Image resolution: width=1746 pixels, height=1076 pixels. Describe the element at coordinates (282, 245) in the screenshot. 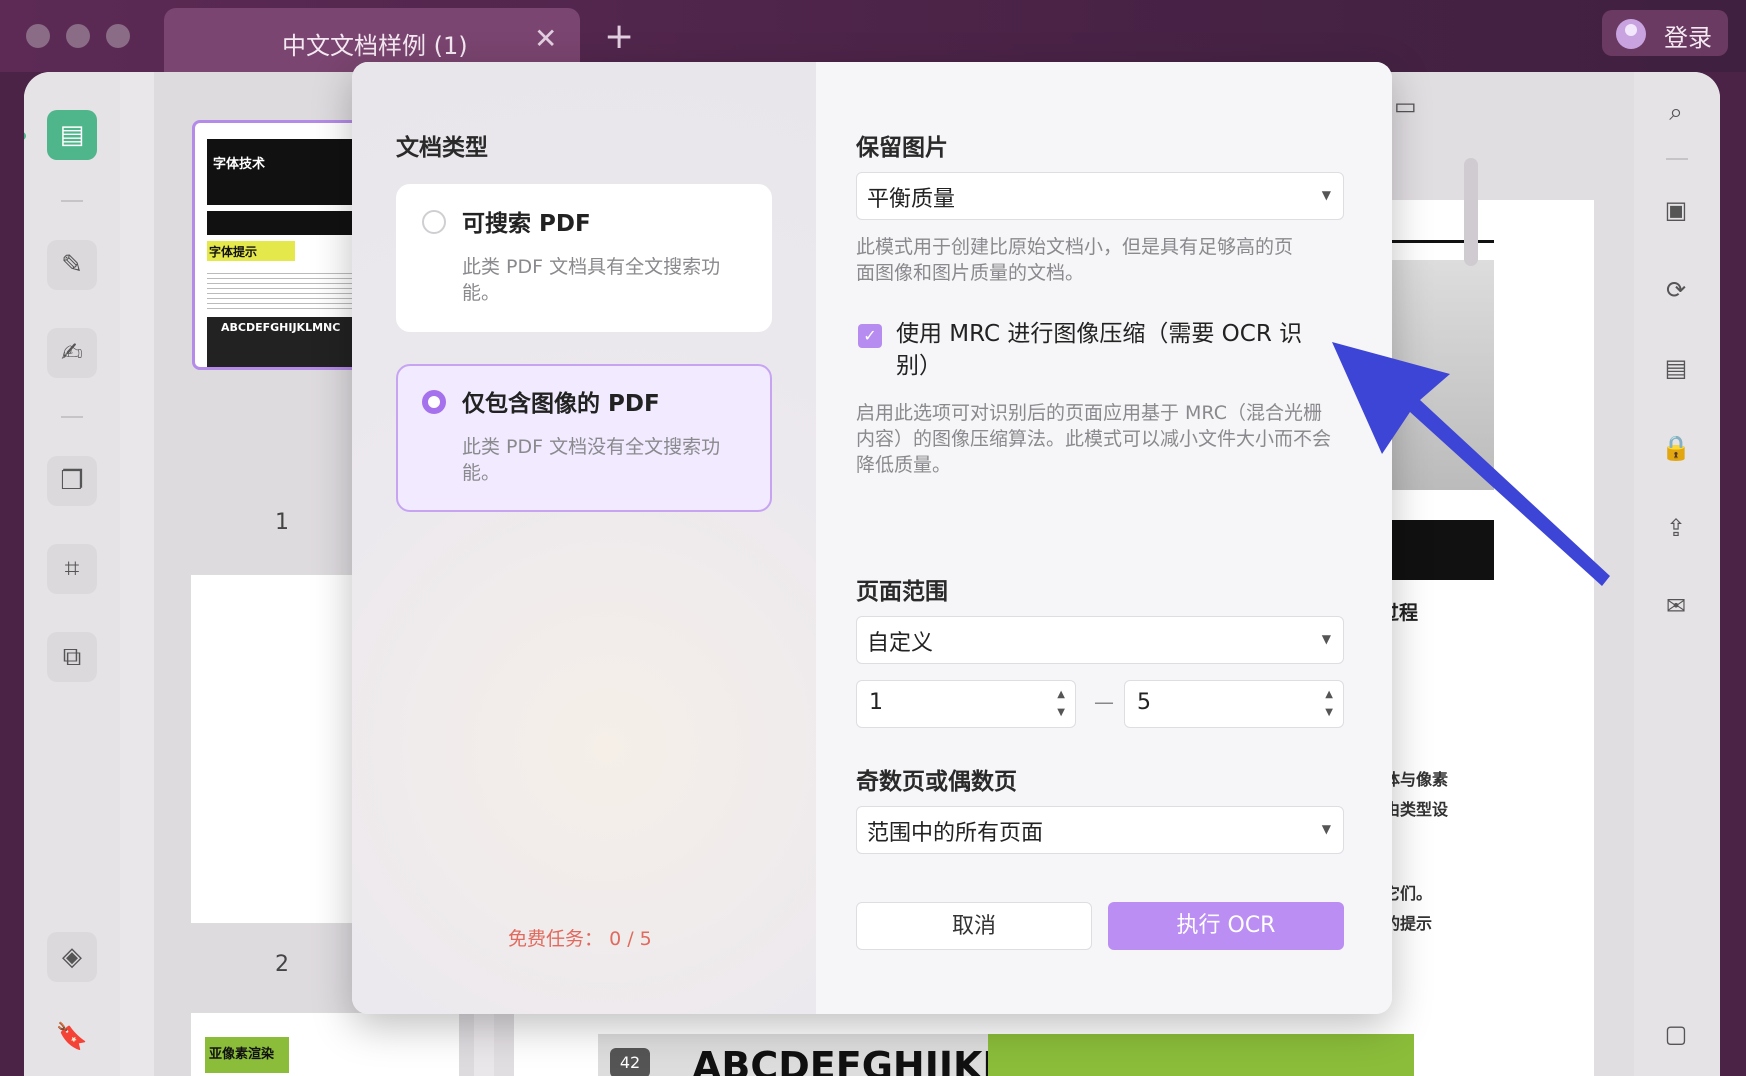

I see `page-thumbnail-1: 字体技术 字体提示 ABCDEFGHIJKLMNC` at that location.